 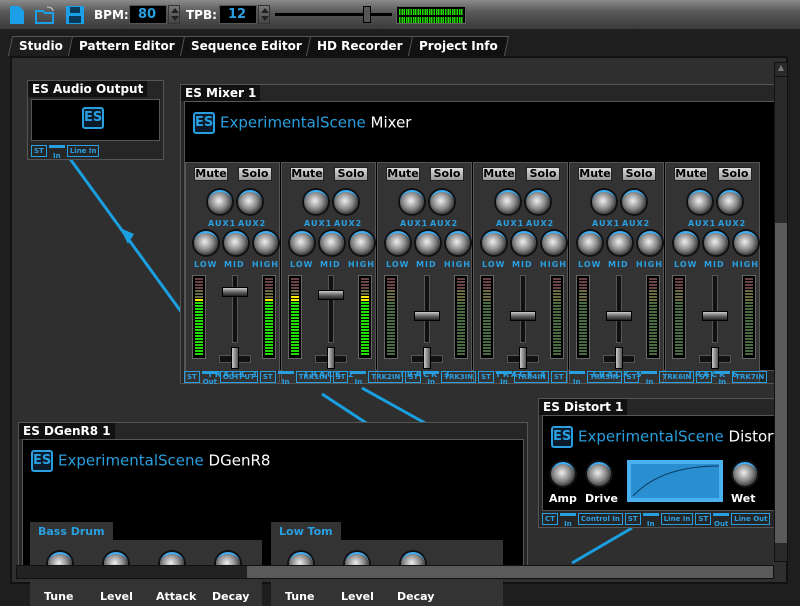 I want to click on vertical-scroll-thumb, so click(x=781, y=383).